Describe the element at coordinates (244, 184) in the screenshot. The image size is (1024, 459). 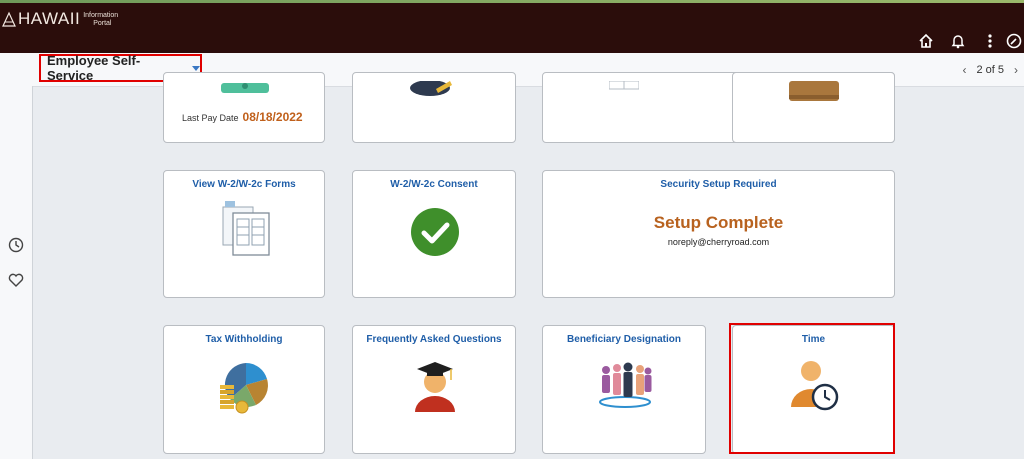
I see `tile-title: View W-2/W-2c Forms` at that location.